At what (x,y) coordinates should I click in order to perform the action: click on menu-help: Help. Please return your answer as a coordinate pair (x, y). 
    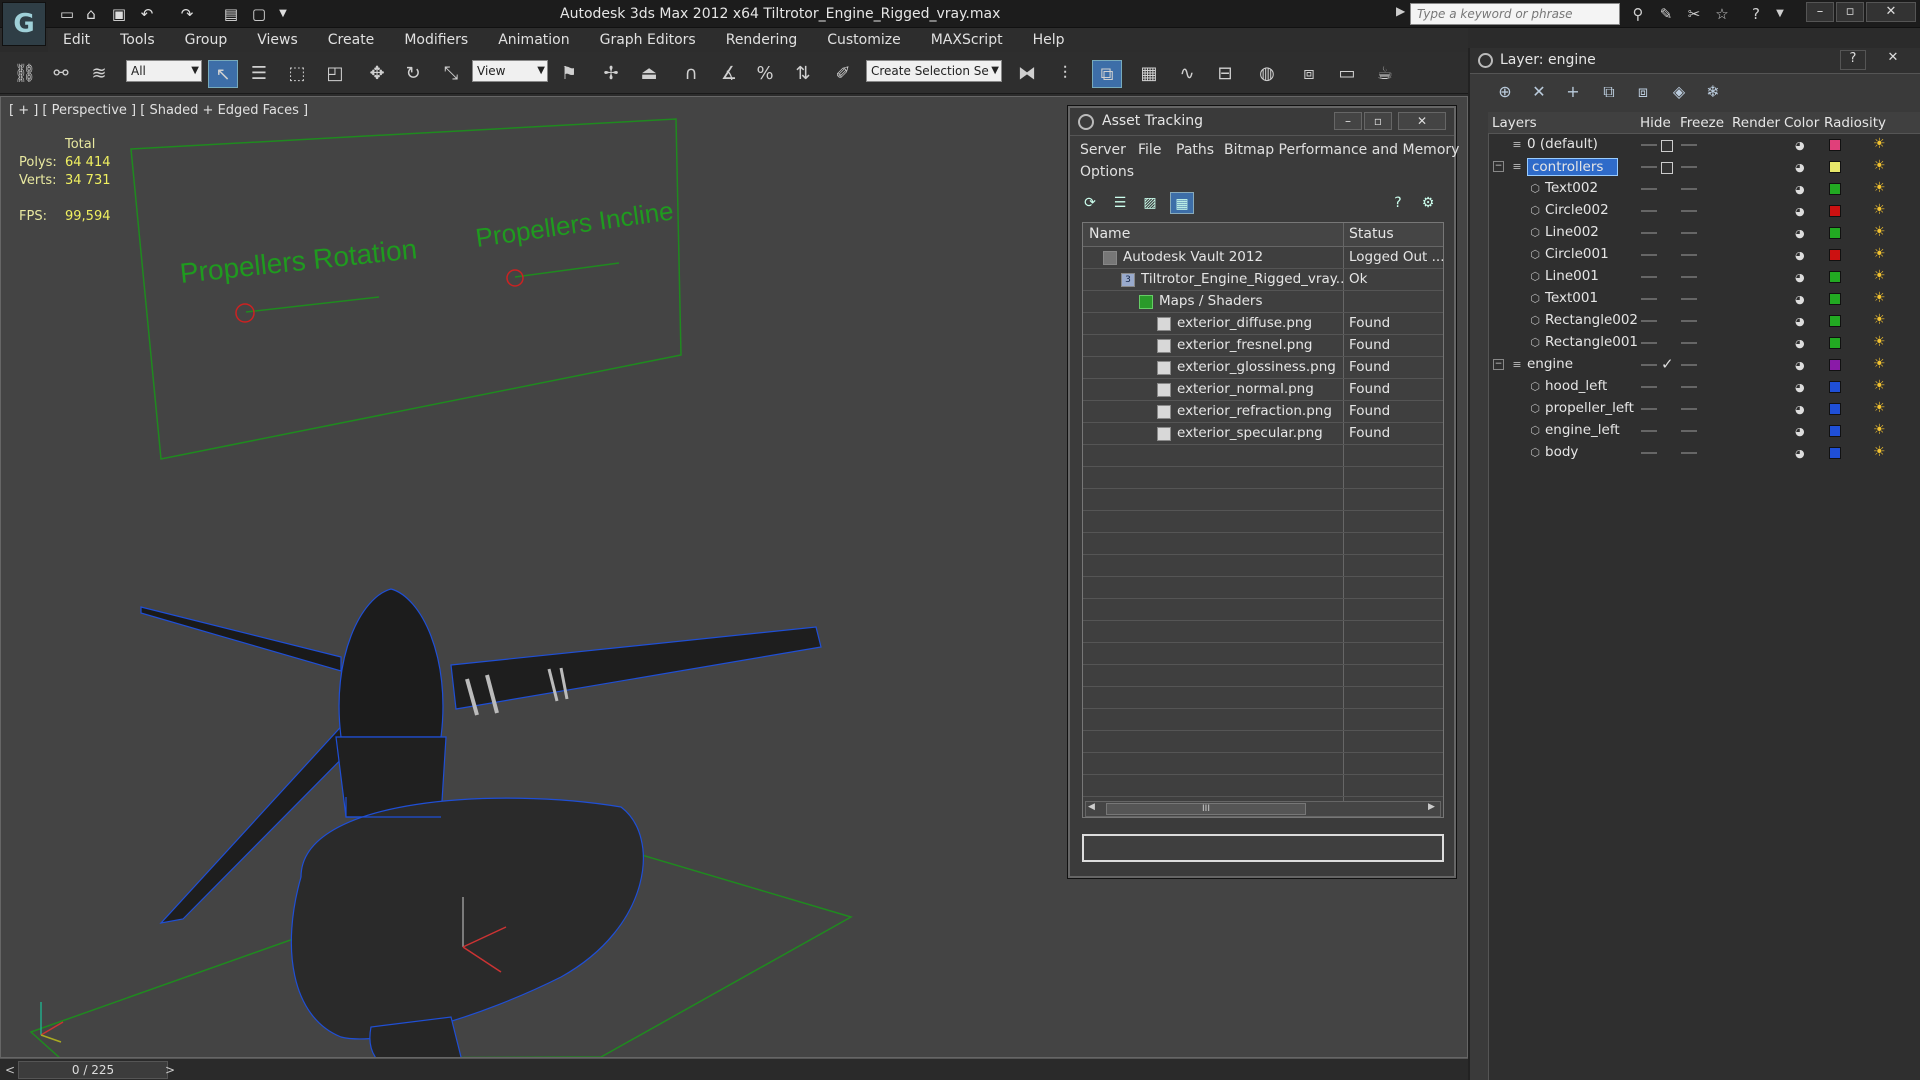
    Looking at the image, I should click on (1049, 40).